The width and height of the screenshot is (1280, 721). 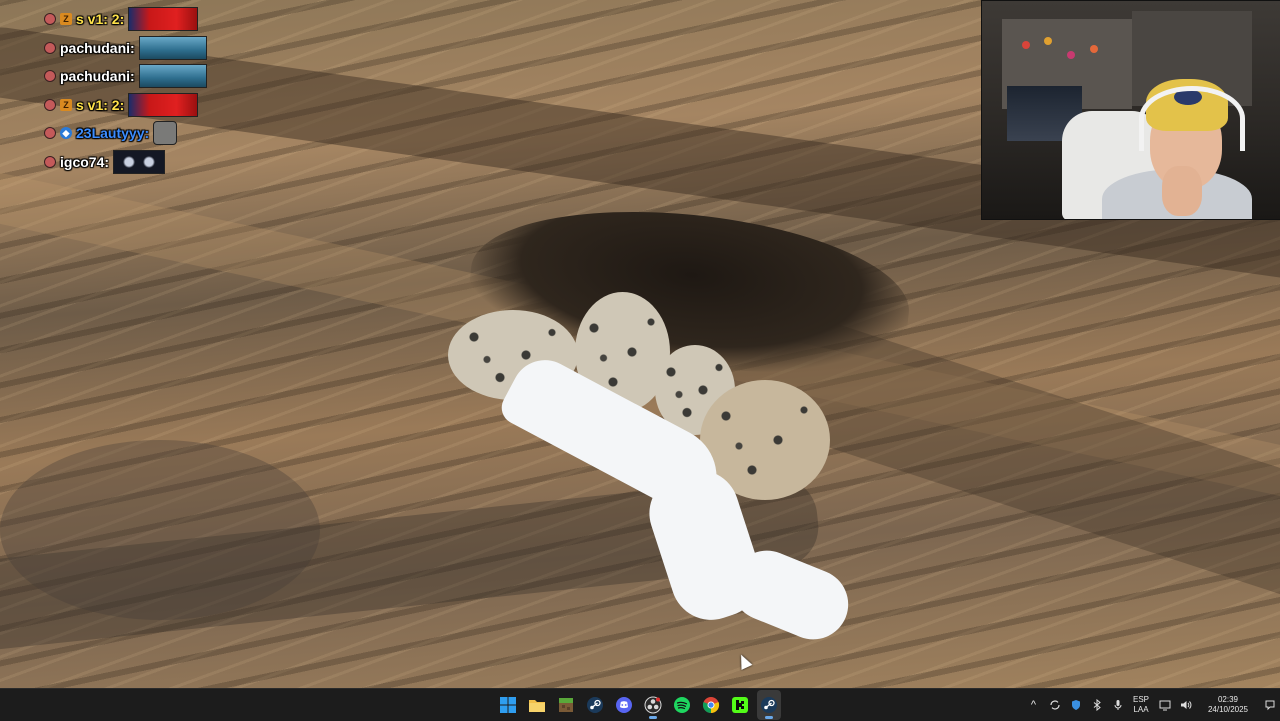 I want to click on taskbar-discord, so click(x=624, y=705).